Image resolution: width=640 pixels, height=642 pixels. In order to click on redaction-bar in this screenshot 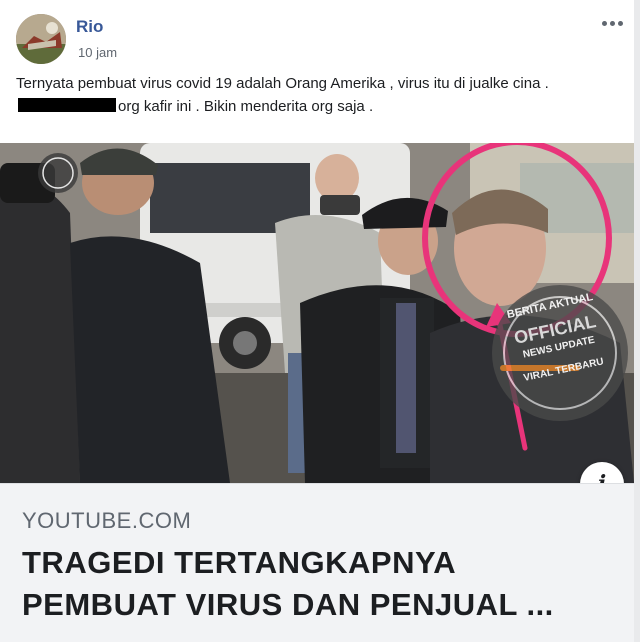, I will do `click(67, 105)`.